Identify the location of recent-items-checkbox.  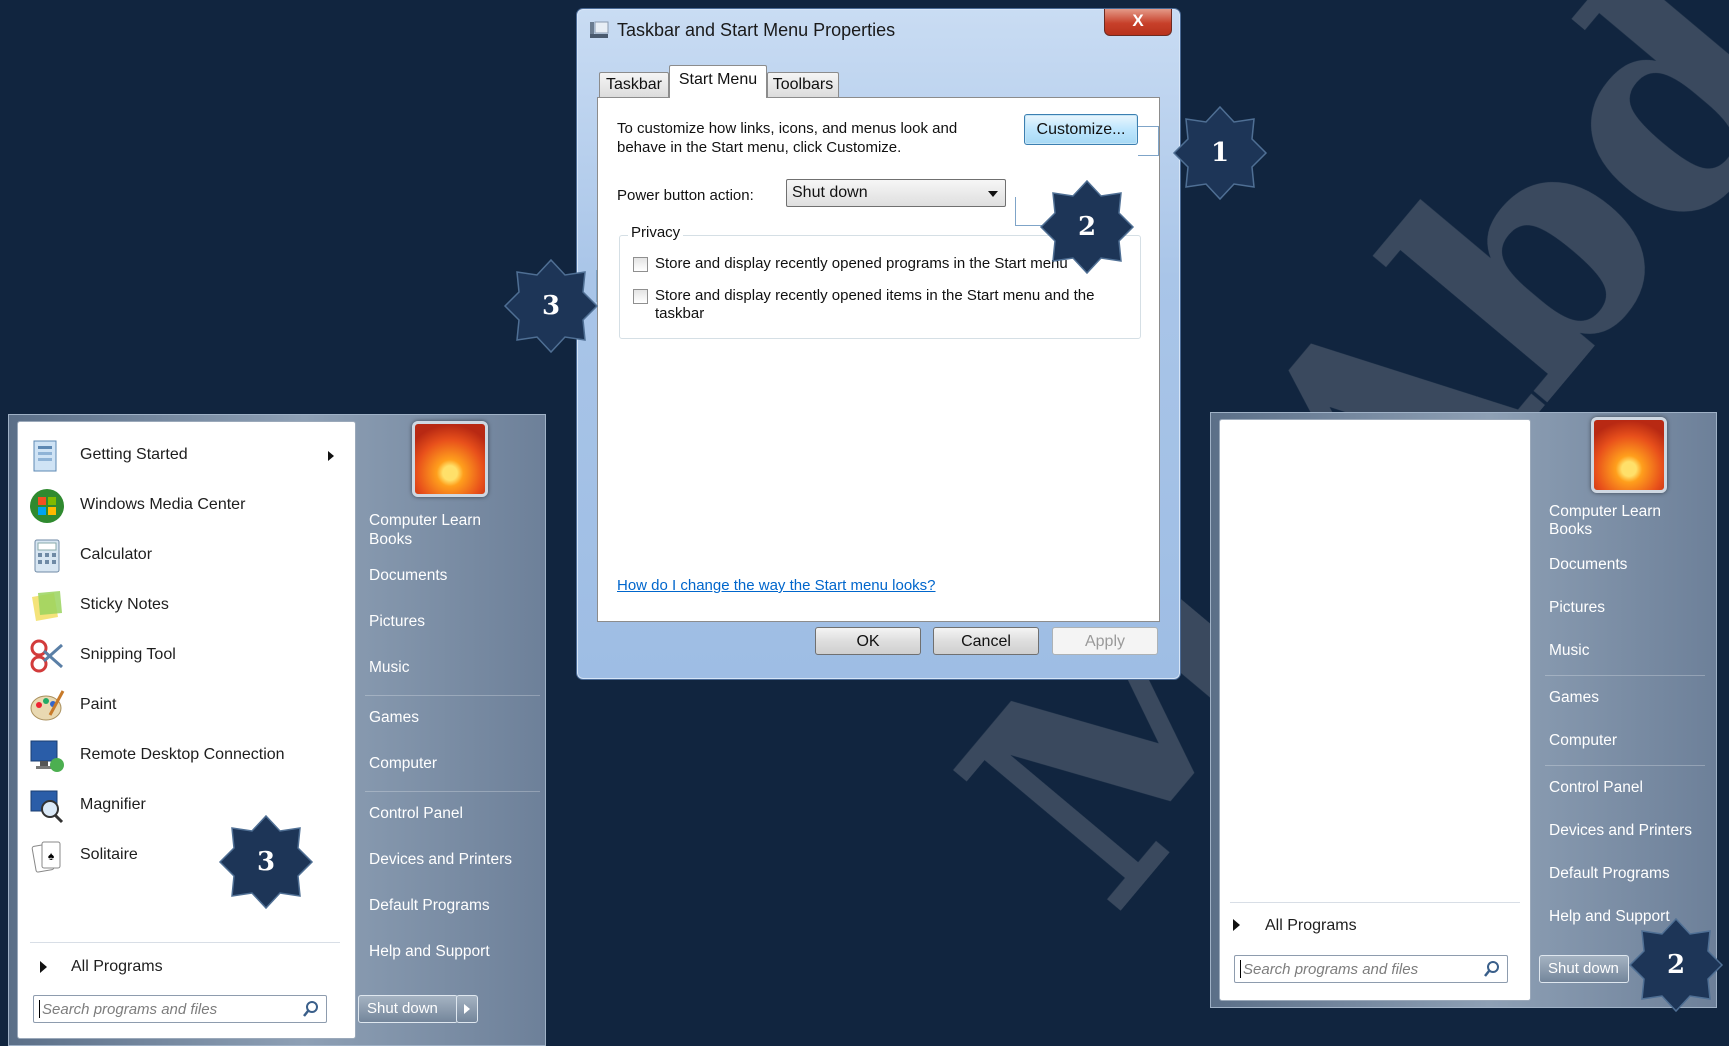
(640, 296).